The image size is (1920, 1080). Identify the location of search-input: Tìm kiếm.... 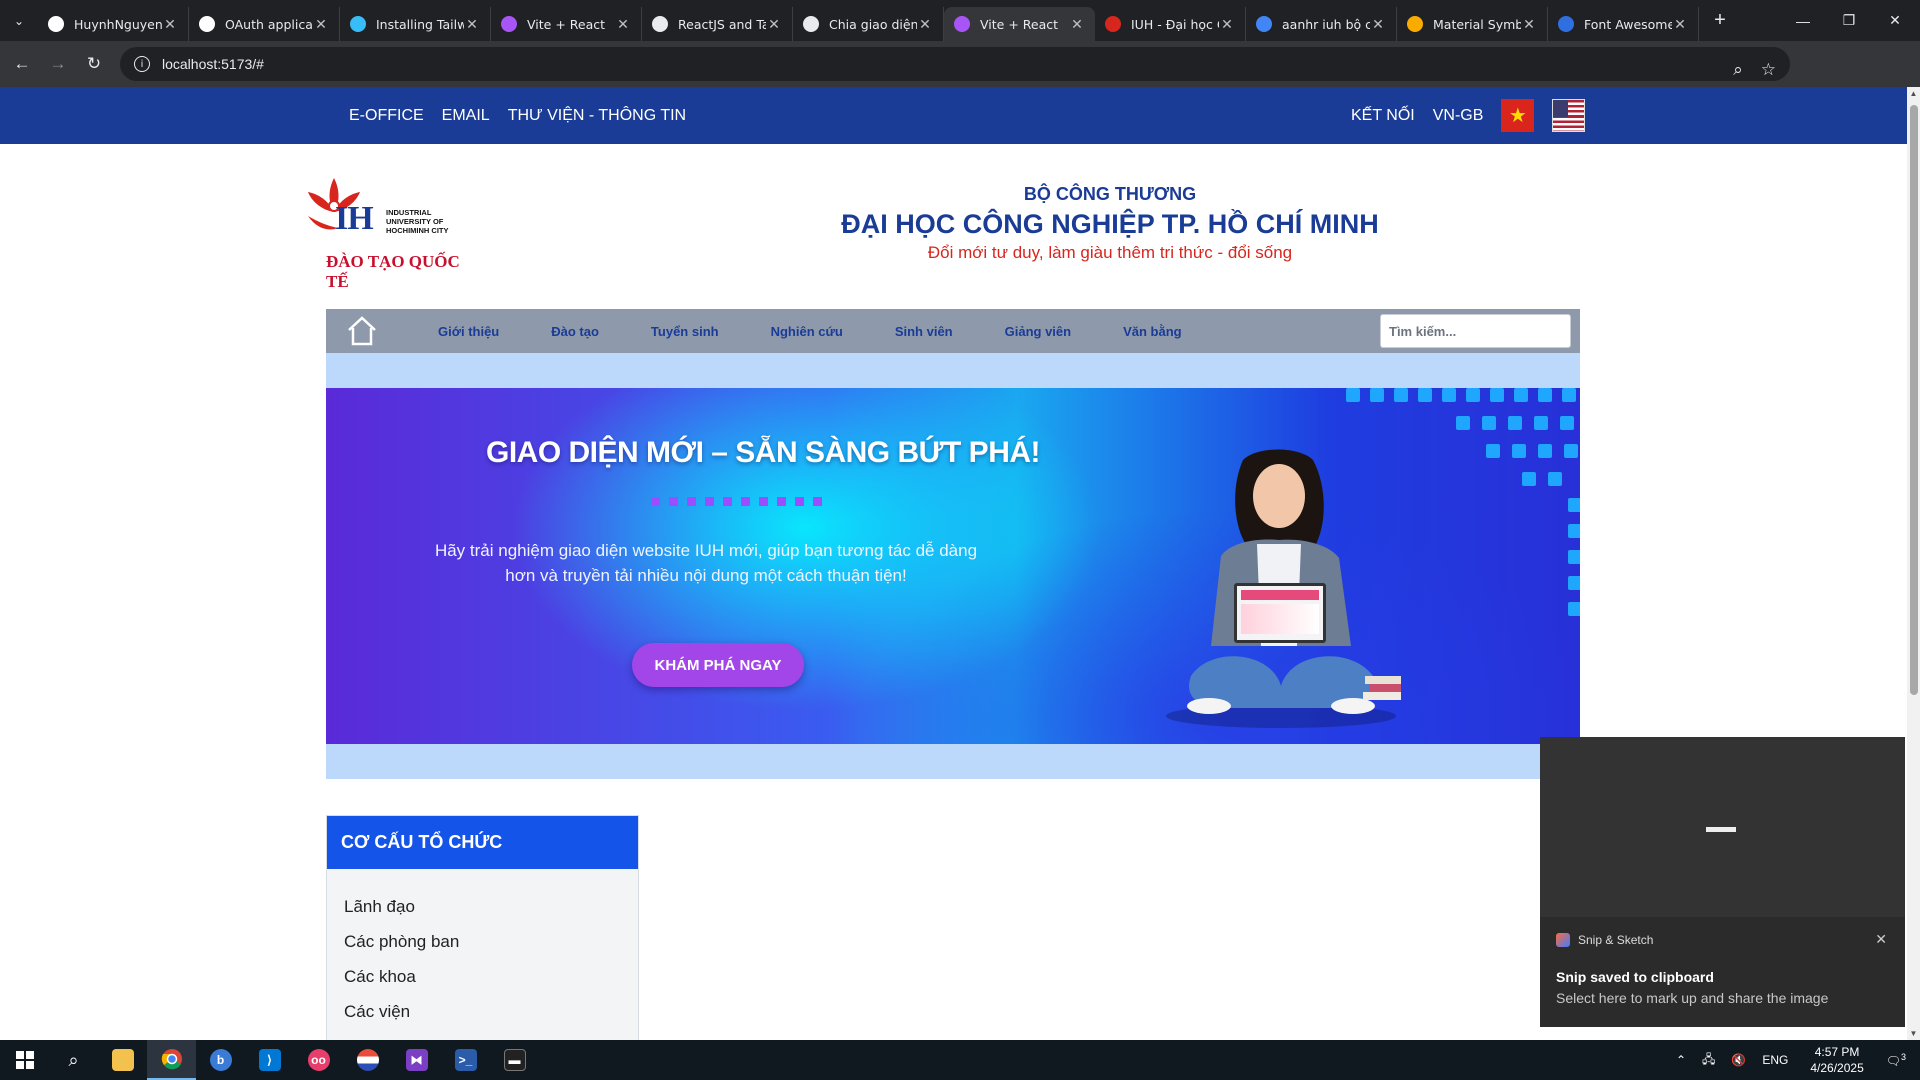
(1475, 331).